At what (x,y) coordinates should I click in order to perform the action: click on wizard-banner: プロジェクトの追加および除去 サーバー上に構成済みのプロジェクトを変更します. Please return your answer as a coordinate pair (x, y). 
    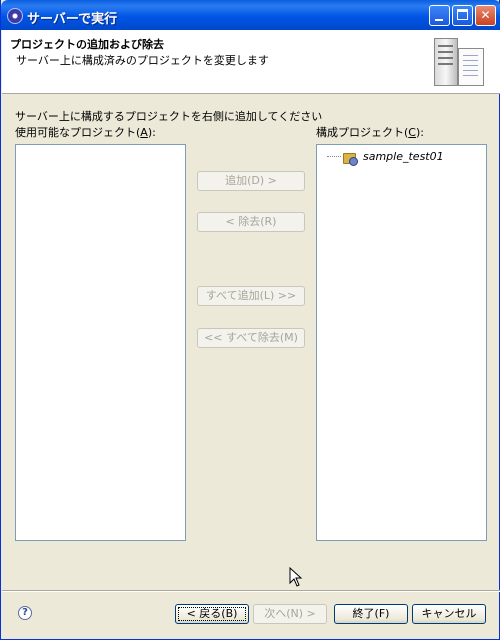
    Looking at the image, I should click on (251, 62).